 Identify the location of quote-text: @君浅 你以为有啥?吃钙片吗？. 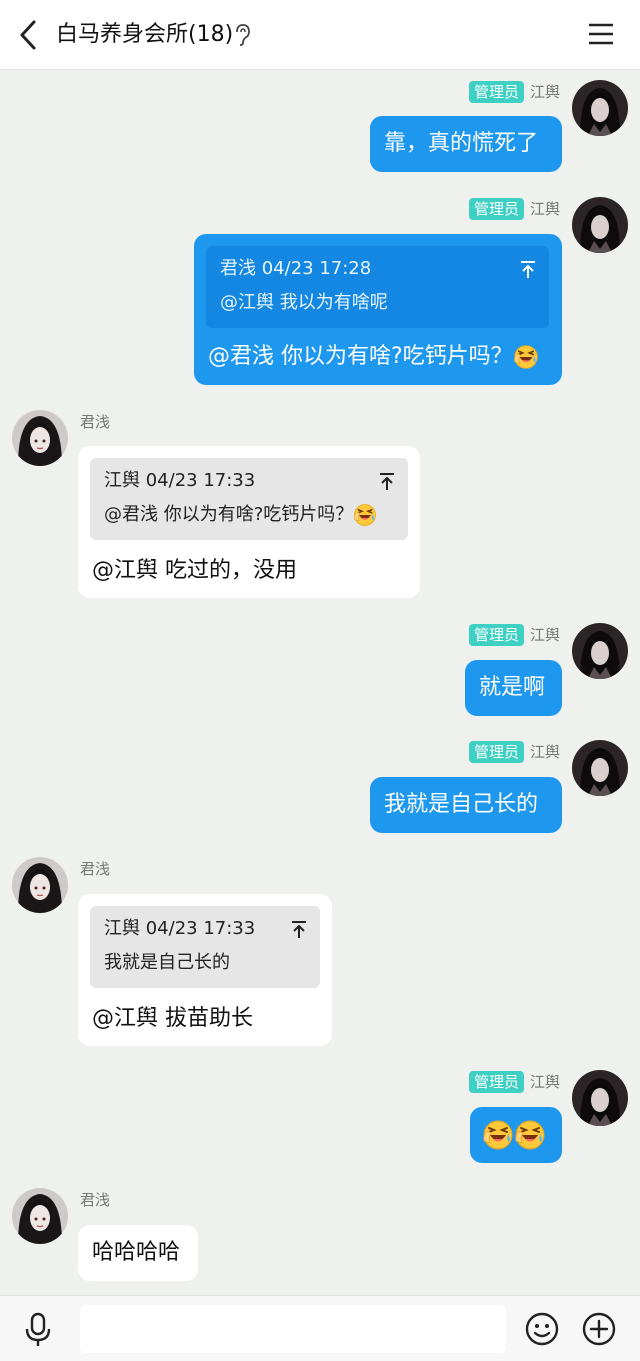
(240, 515).